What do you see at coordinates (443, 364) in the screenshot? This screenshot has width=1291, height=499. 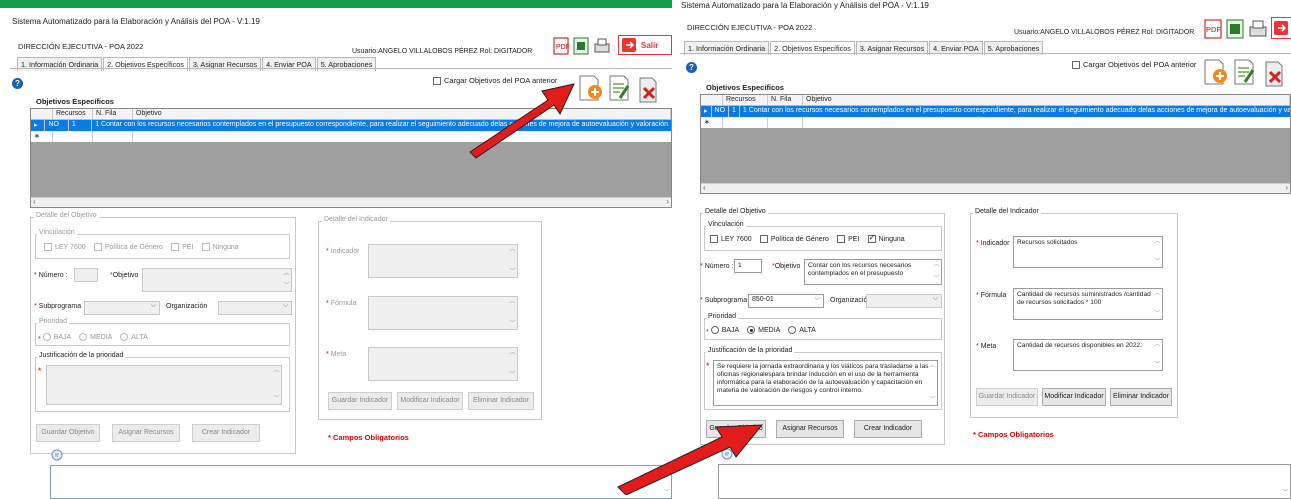 I see `meta-textarea: ︿ ﹀` at bounding box center [443, 364].